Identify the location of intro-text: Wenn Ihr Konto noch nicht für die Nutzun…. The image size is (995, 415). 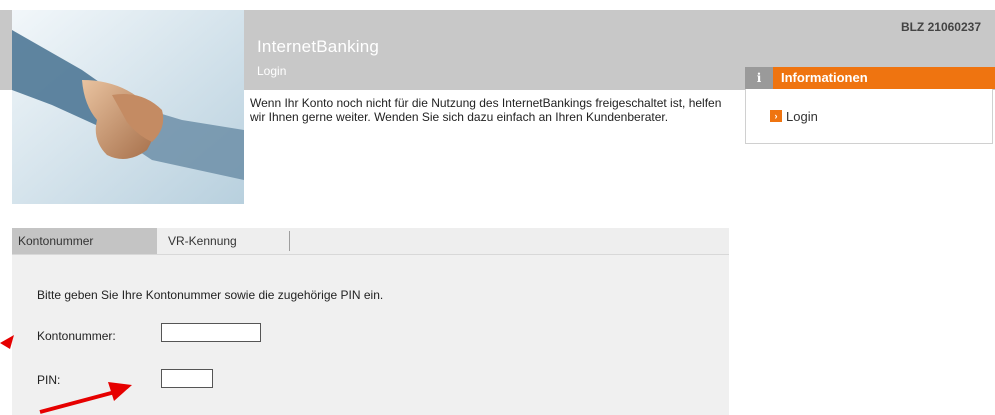
(486, 110).